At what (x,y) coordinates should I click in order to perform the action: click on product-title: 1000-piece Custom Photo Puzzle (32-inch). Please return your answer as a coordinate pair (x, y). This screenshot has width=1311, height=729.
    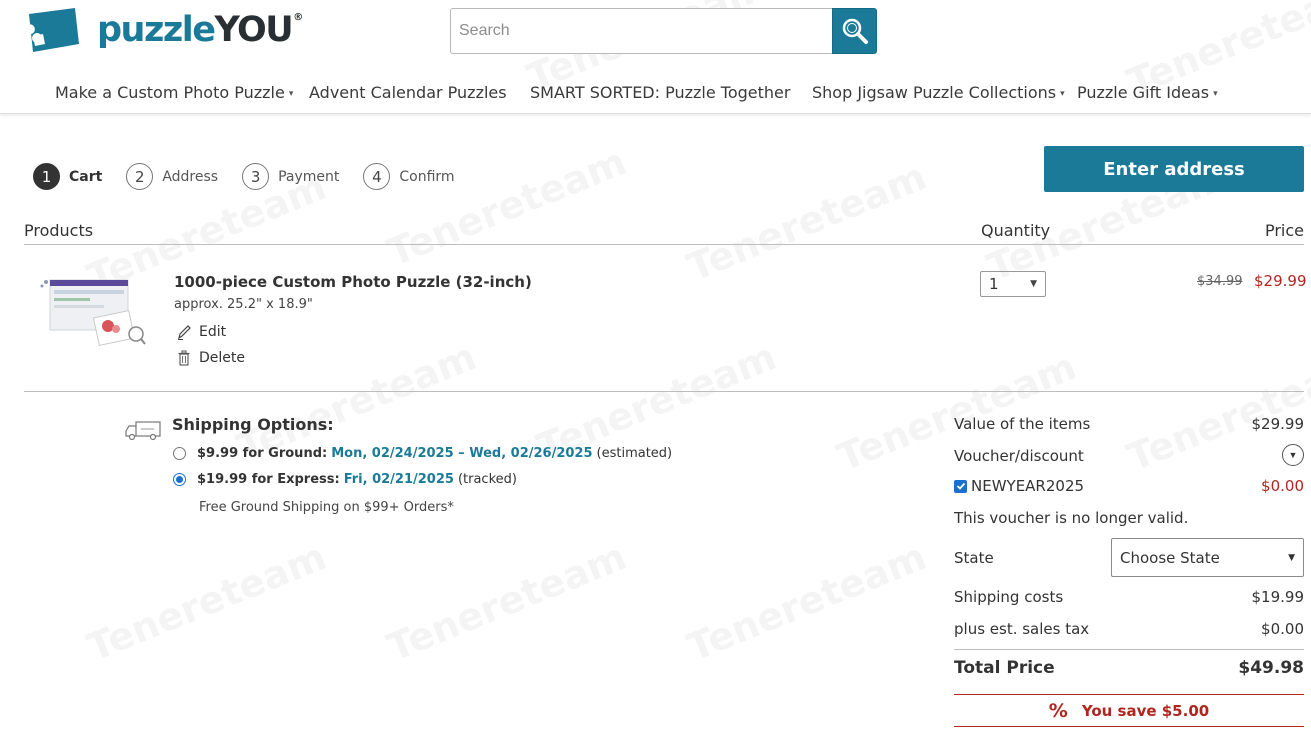
    Looking at the image, I should click on (353, 282).